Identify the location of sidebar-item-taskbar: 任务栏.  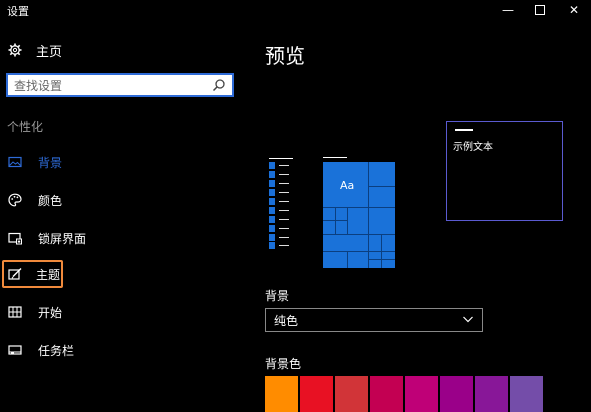
(122, 350).